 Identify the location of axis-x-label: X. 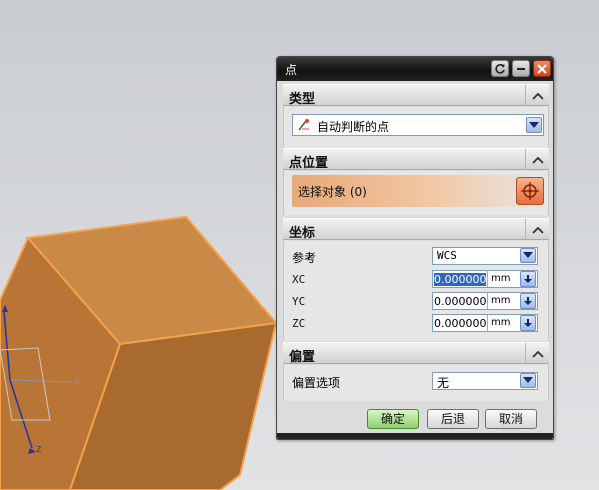
(77, 381).